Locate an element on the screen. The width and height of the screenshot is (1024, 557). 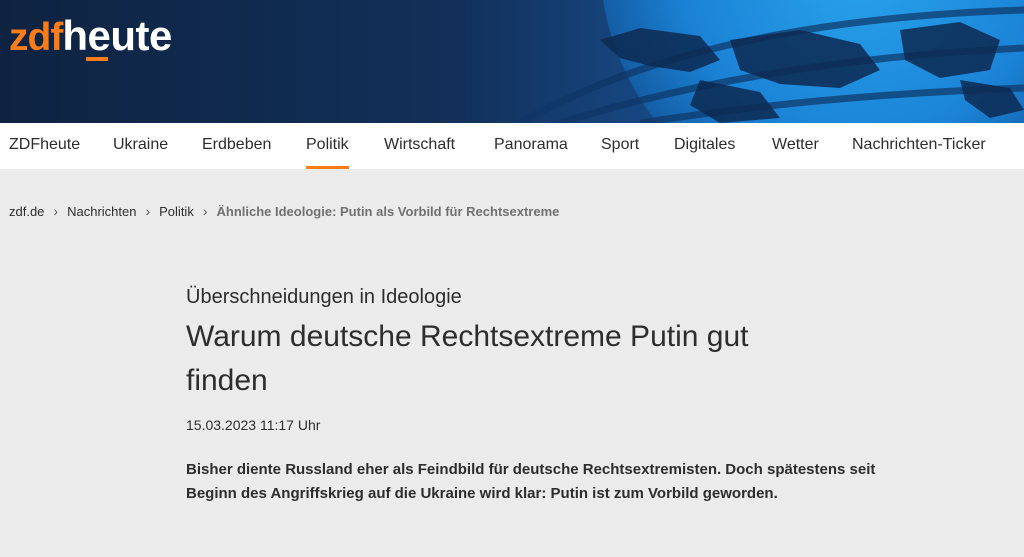
nav-item-erdbeben: Erdbeben is located at coordinates (236, 146).